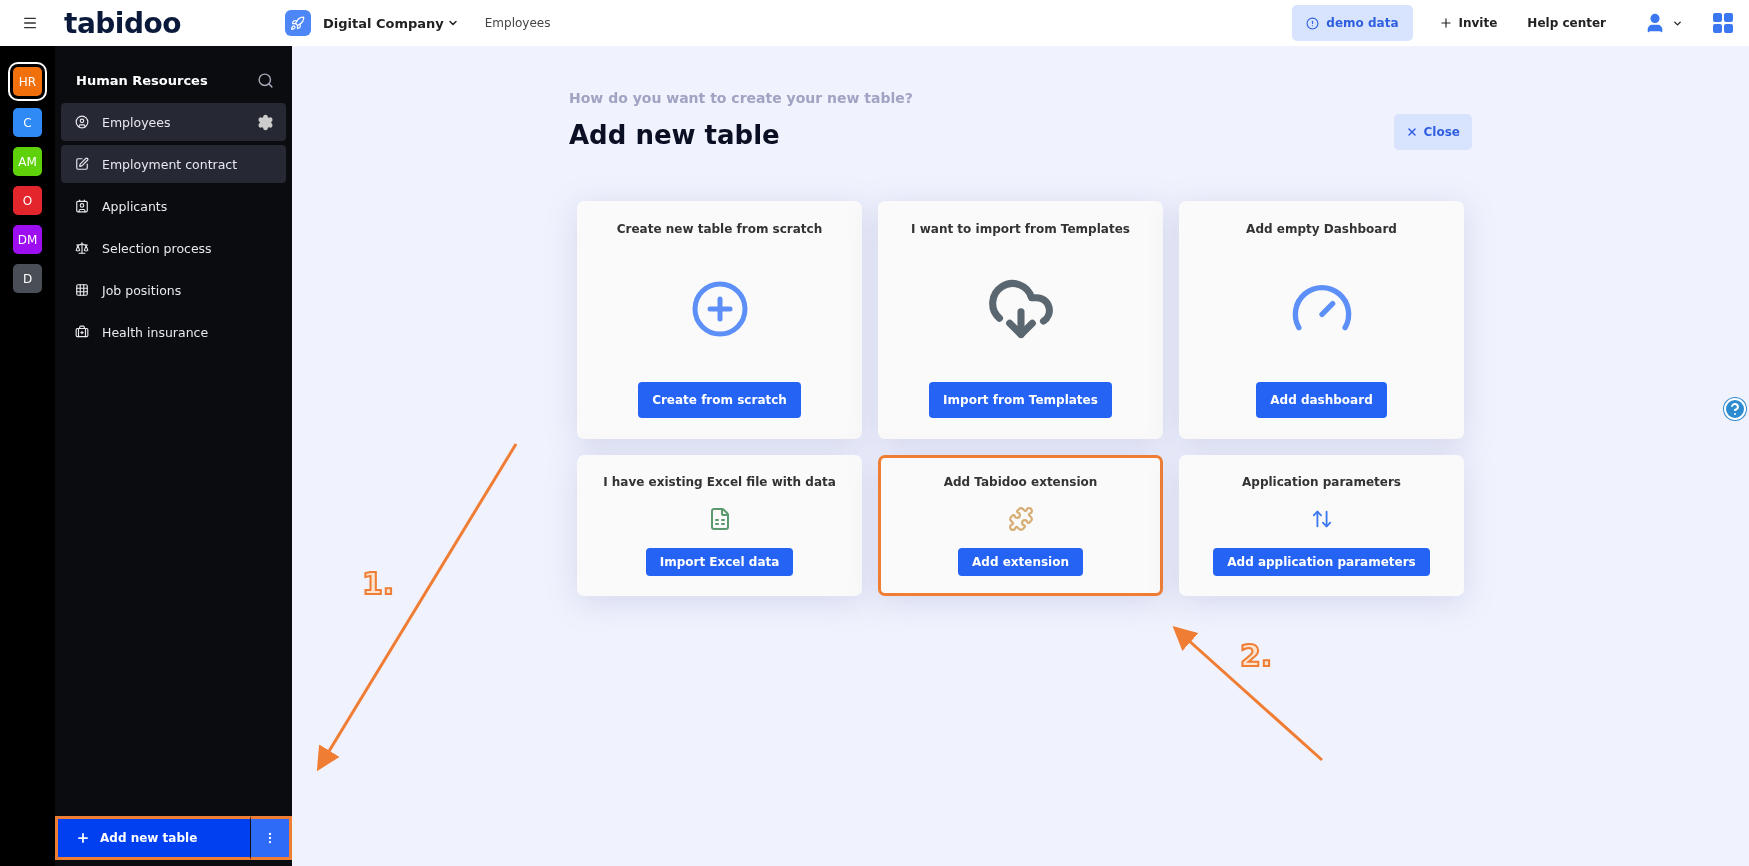 The height and width of the screenshot is (866, 1749). I want to click on settings-icon, so click(265, 122).